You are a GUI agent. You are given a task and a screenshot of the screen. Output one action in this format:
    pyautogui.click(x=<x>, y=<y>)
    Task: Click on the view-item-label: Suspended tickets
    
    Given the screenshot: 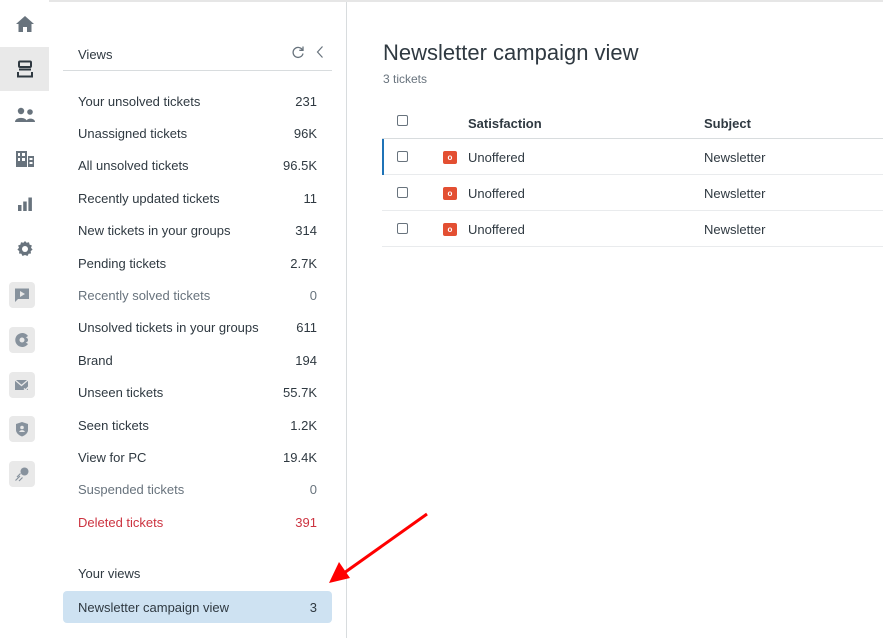 What is the action you would take?
    pyautogui.click(x=131, y=490)
    